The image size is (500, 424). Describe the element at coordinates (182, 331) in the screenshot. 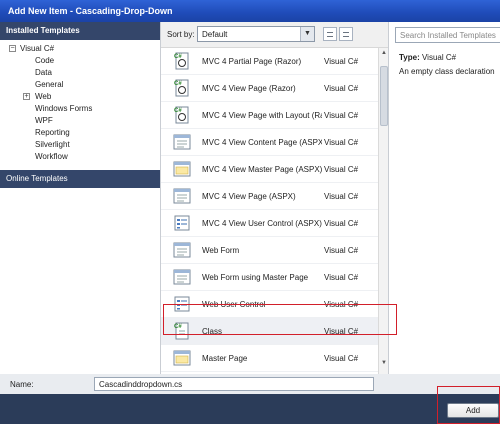

I see `class-icon: C#` at that location.